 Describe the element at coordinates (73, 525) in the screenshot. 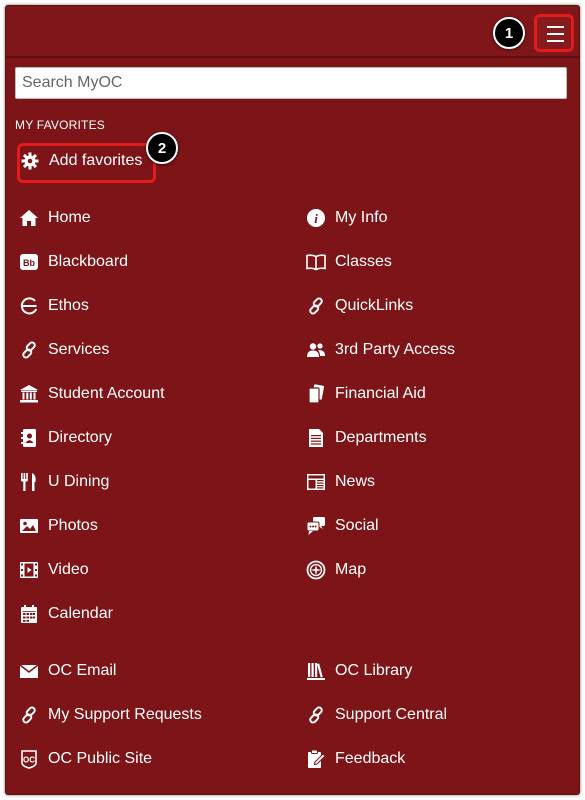

I see `menu-item-label: Photos` at that location.